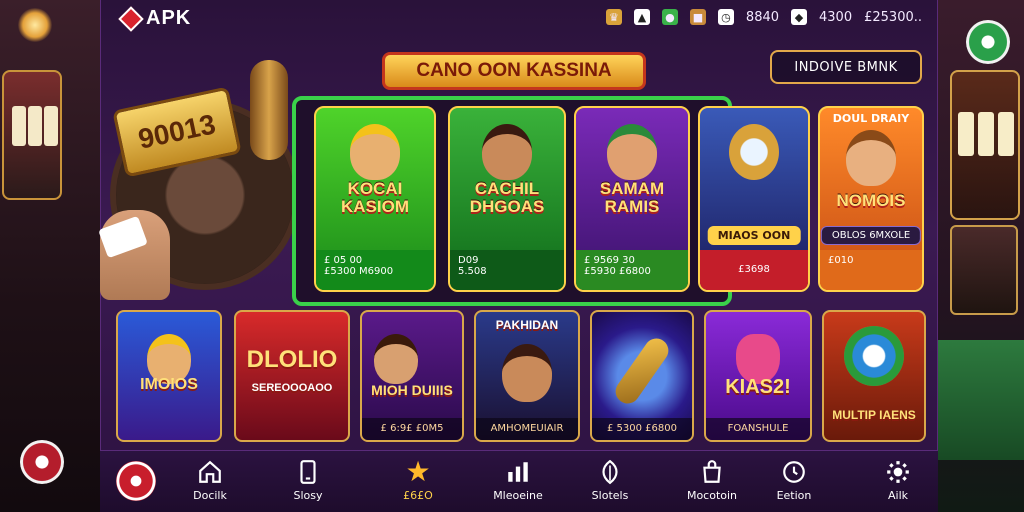 The width and height of the screenshot is (1024, 512). Describe the element at coordinates (610, 472) in the screenshot. I see `leaf-icon` at that location.